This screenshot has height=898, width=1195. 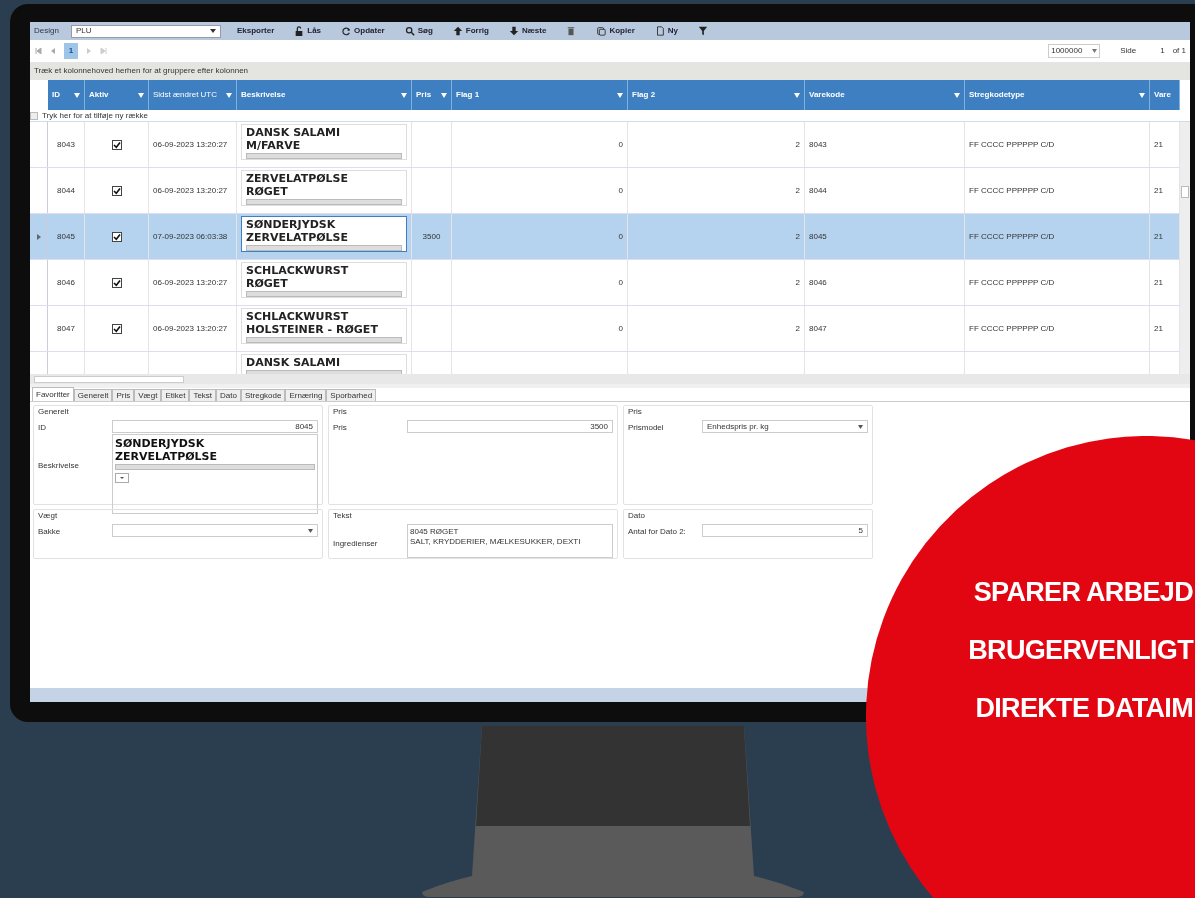 What do you see at coordinates (324, 326) in the screenshot?
I see `description-editor: SCHLACKWURST HOLSTEINER - RØGET` at bounding box center [324, 326].